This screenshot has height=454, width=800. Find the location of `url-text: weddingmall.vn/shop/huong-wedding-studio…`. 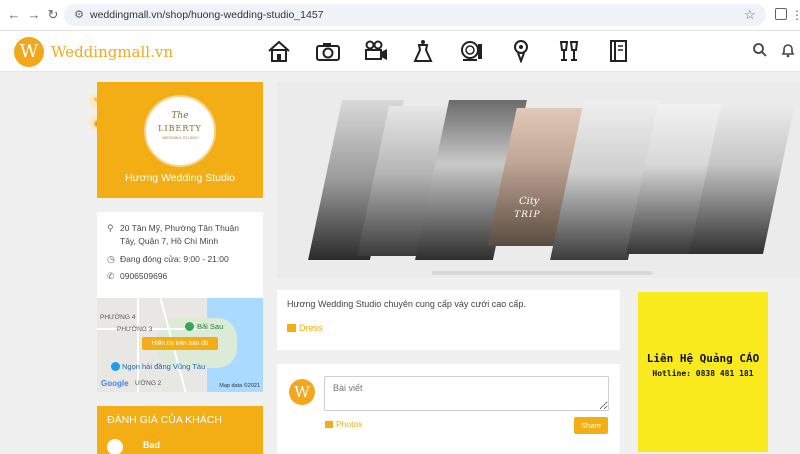

url-text: weddingmall.vn/shop/huong-wedding-studio… is located at coordinates (207, 15).